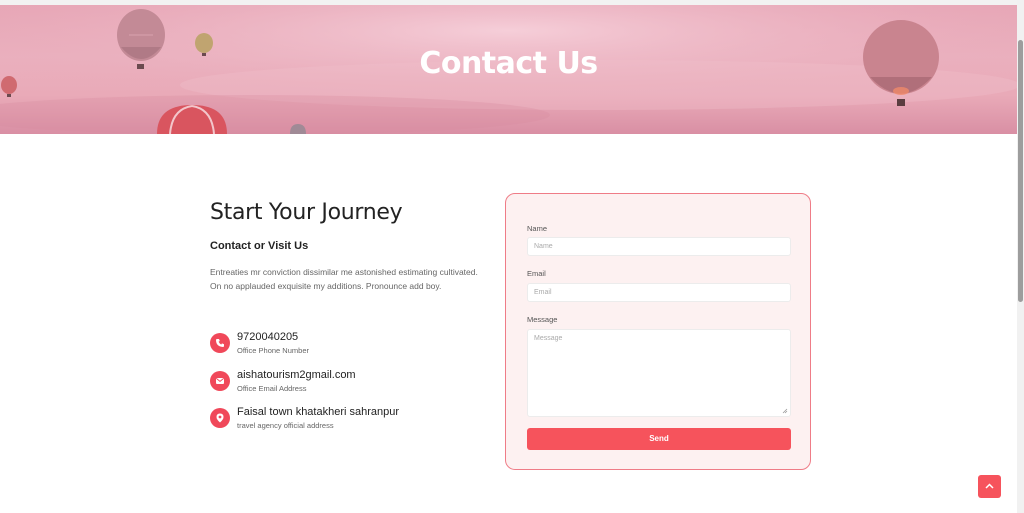  I want to click on scrollbar, so click(1020, 256).